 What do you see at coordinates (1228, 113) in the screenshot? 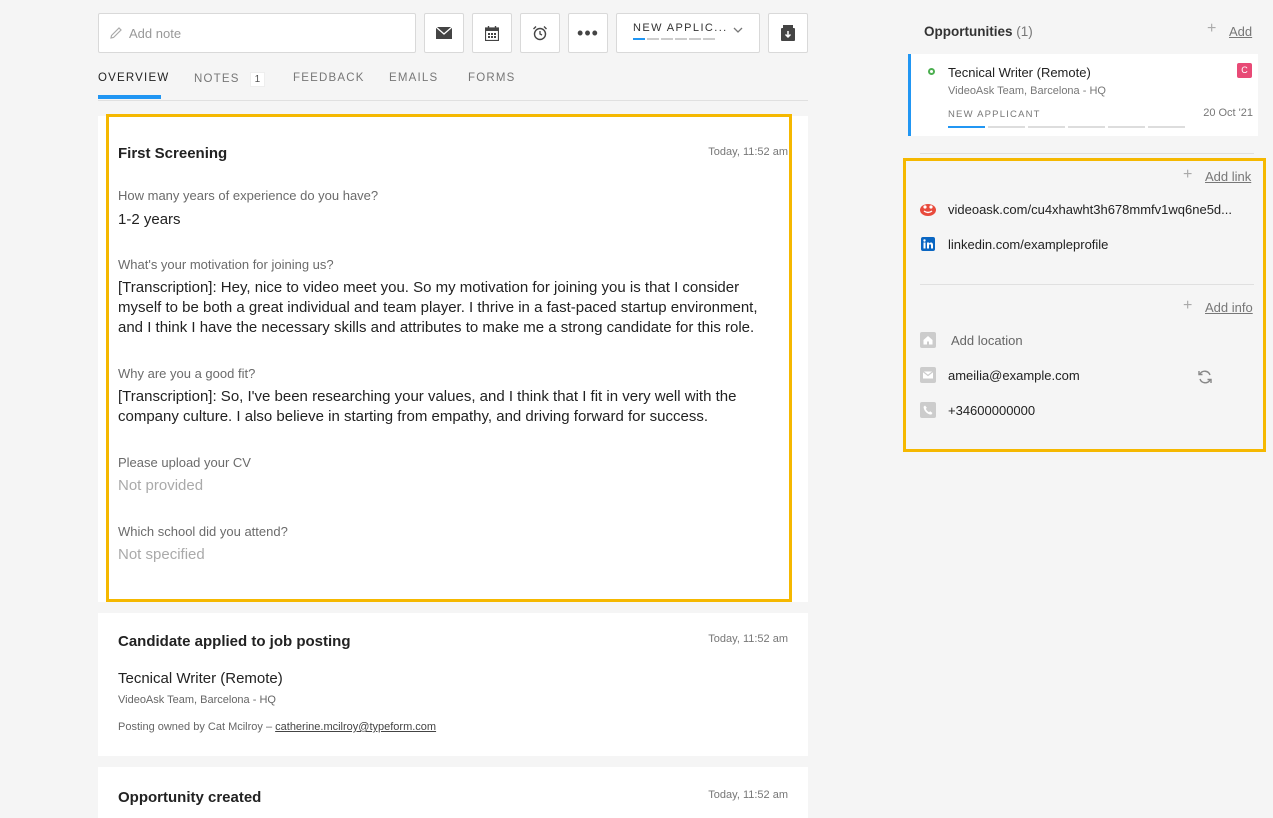
I see `opportunity-date: 20 Oct '21` at bounding box center [1228, 113].